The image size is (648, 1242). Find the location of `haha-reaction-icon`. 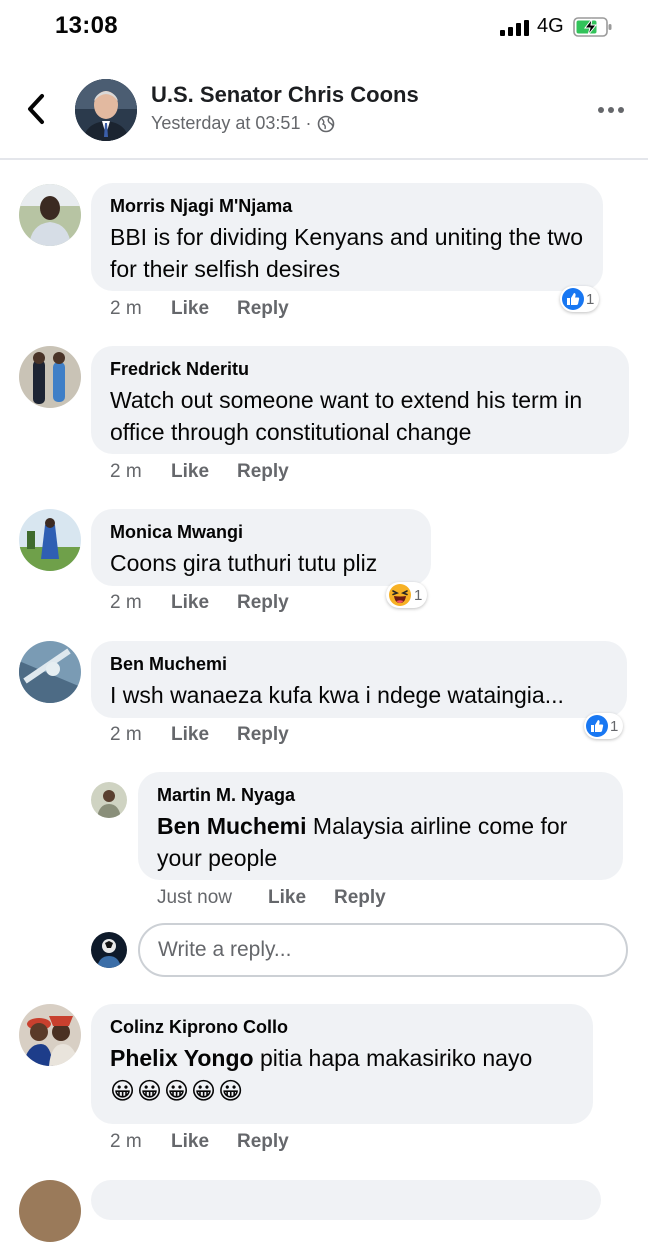

haha-reaction-icon is located at coordinates (400, 595).